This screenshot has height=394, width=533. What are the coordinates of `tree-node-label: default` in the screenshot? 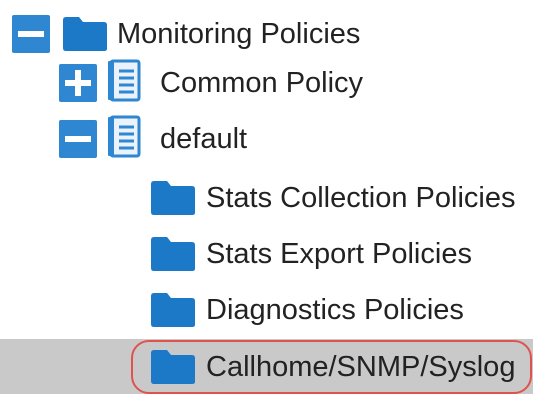 It's located at (204, 139).